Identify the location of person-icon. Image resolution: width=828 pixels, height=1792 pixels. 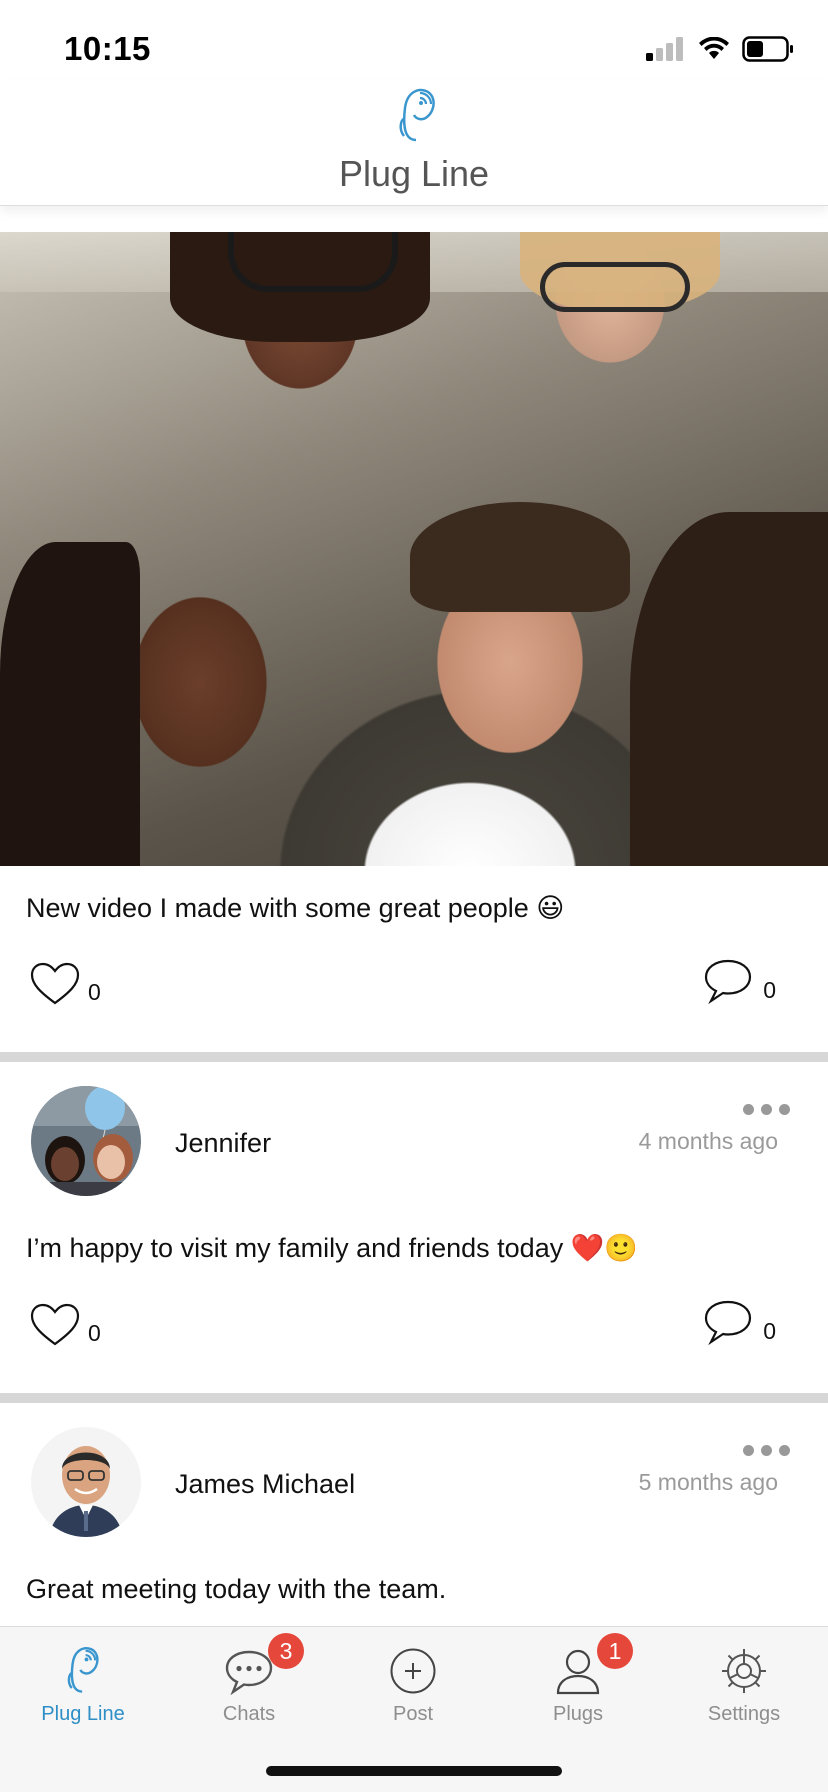
(578, 1672).